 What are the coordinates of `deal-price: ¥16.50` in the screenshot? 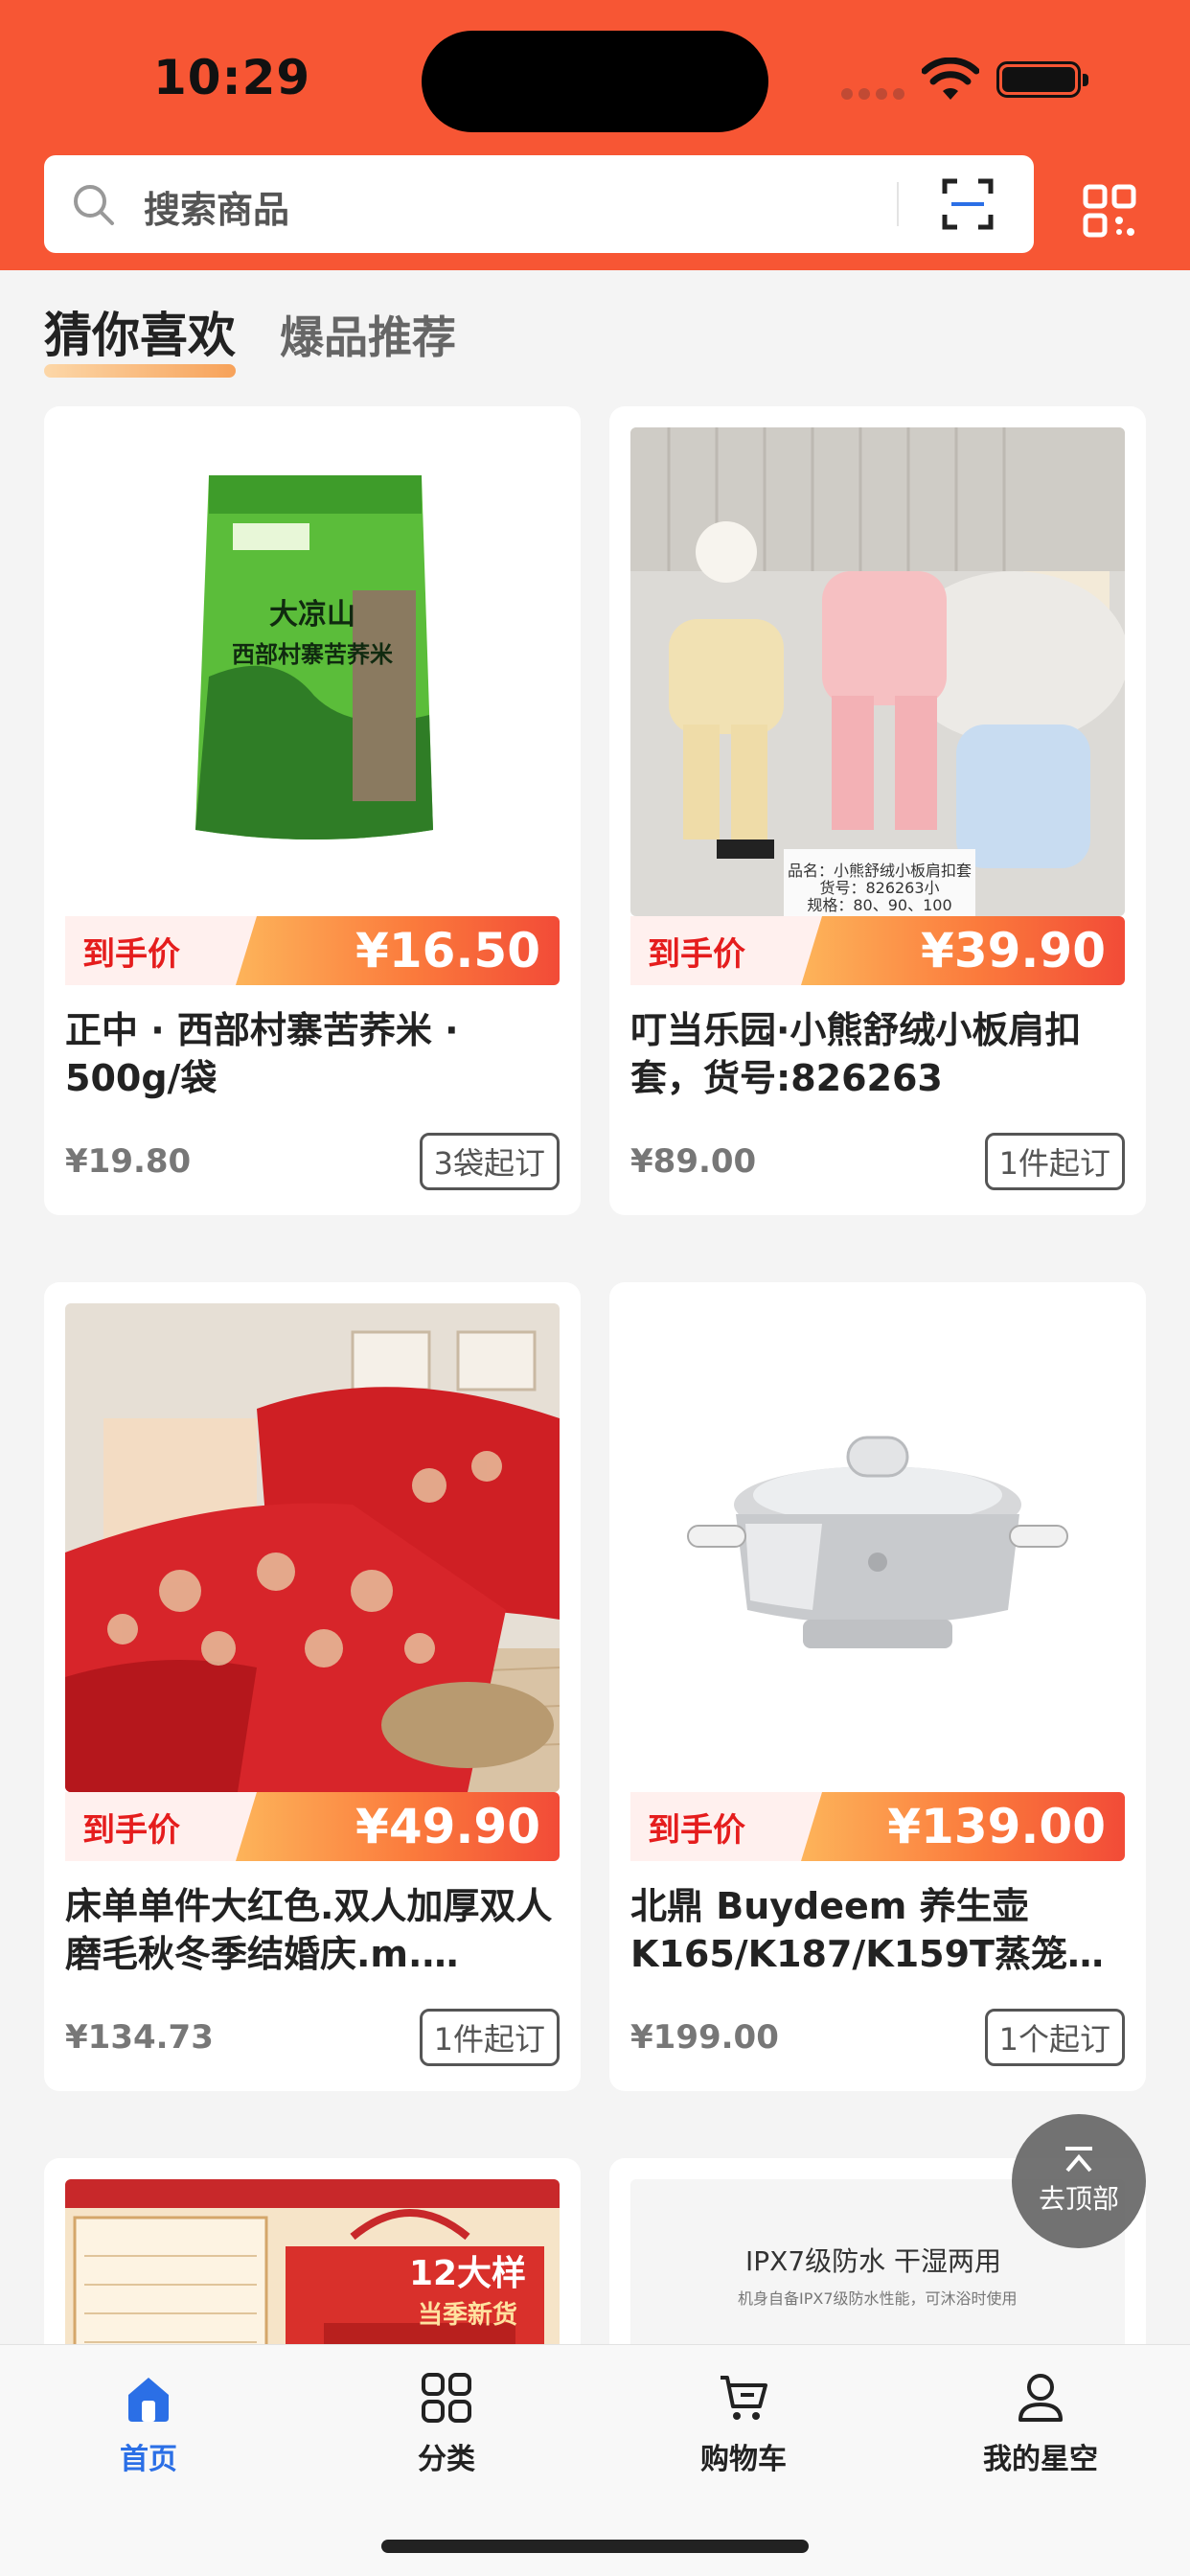 It's located at (398, 950).